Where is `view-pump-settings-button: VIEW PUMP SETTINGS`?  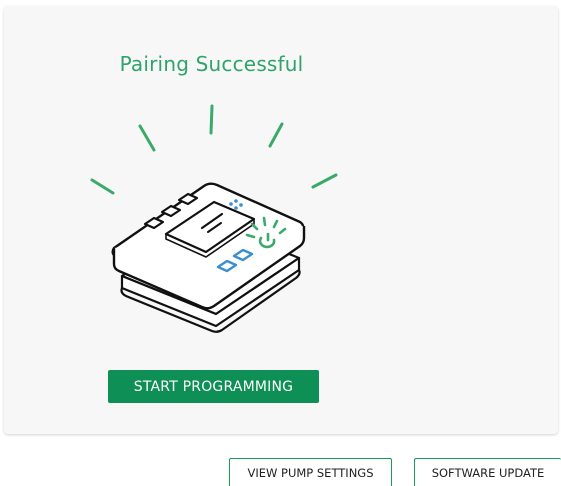
view-pump-settings-button: VIEW PUMP SETTINGS is located at coordinates (310, 472).